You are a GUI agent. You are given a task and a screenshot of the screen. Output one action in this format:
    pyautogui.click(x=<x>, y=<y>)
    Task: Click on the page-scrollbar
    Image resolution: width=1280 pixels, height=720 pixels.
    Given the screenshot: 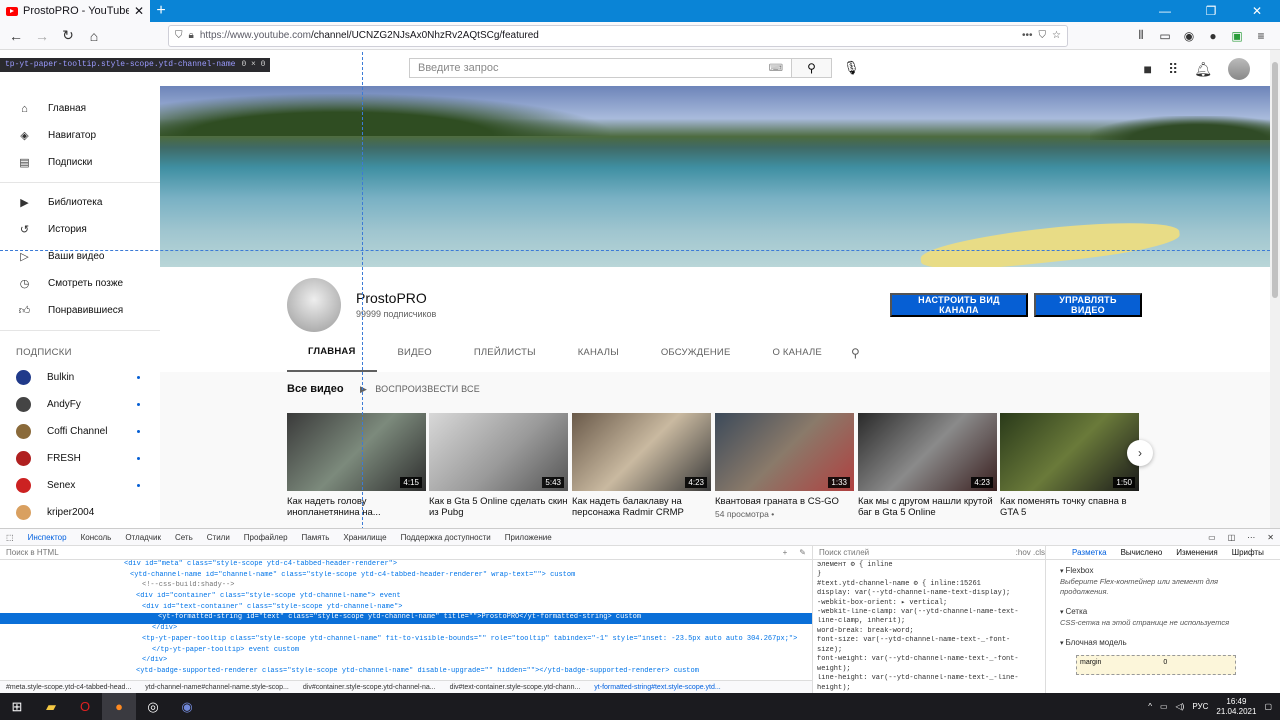 What is the action you would take?
    pyautogui.click(x=1275, y=290)
    